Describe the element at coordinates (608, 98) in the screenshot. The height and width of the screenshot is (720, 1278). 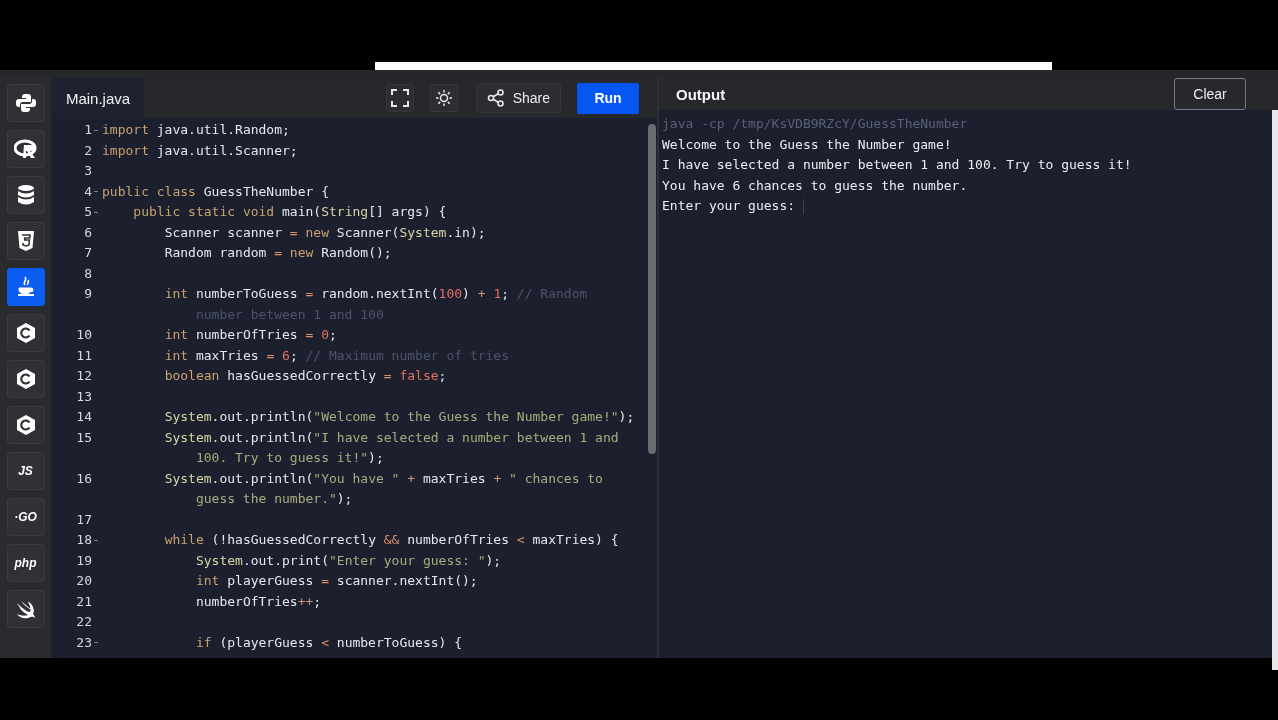
I see `run-button: Run` at that location.